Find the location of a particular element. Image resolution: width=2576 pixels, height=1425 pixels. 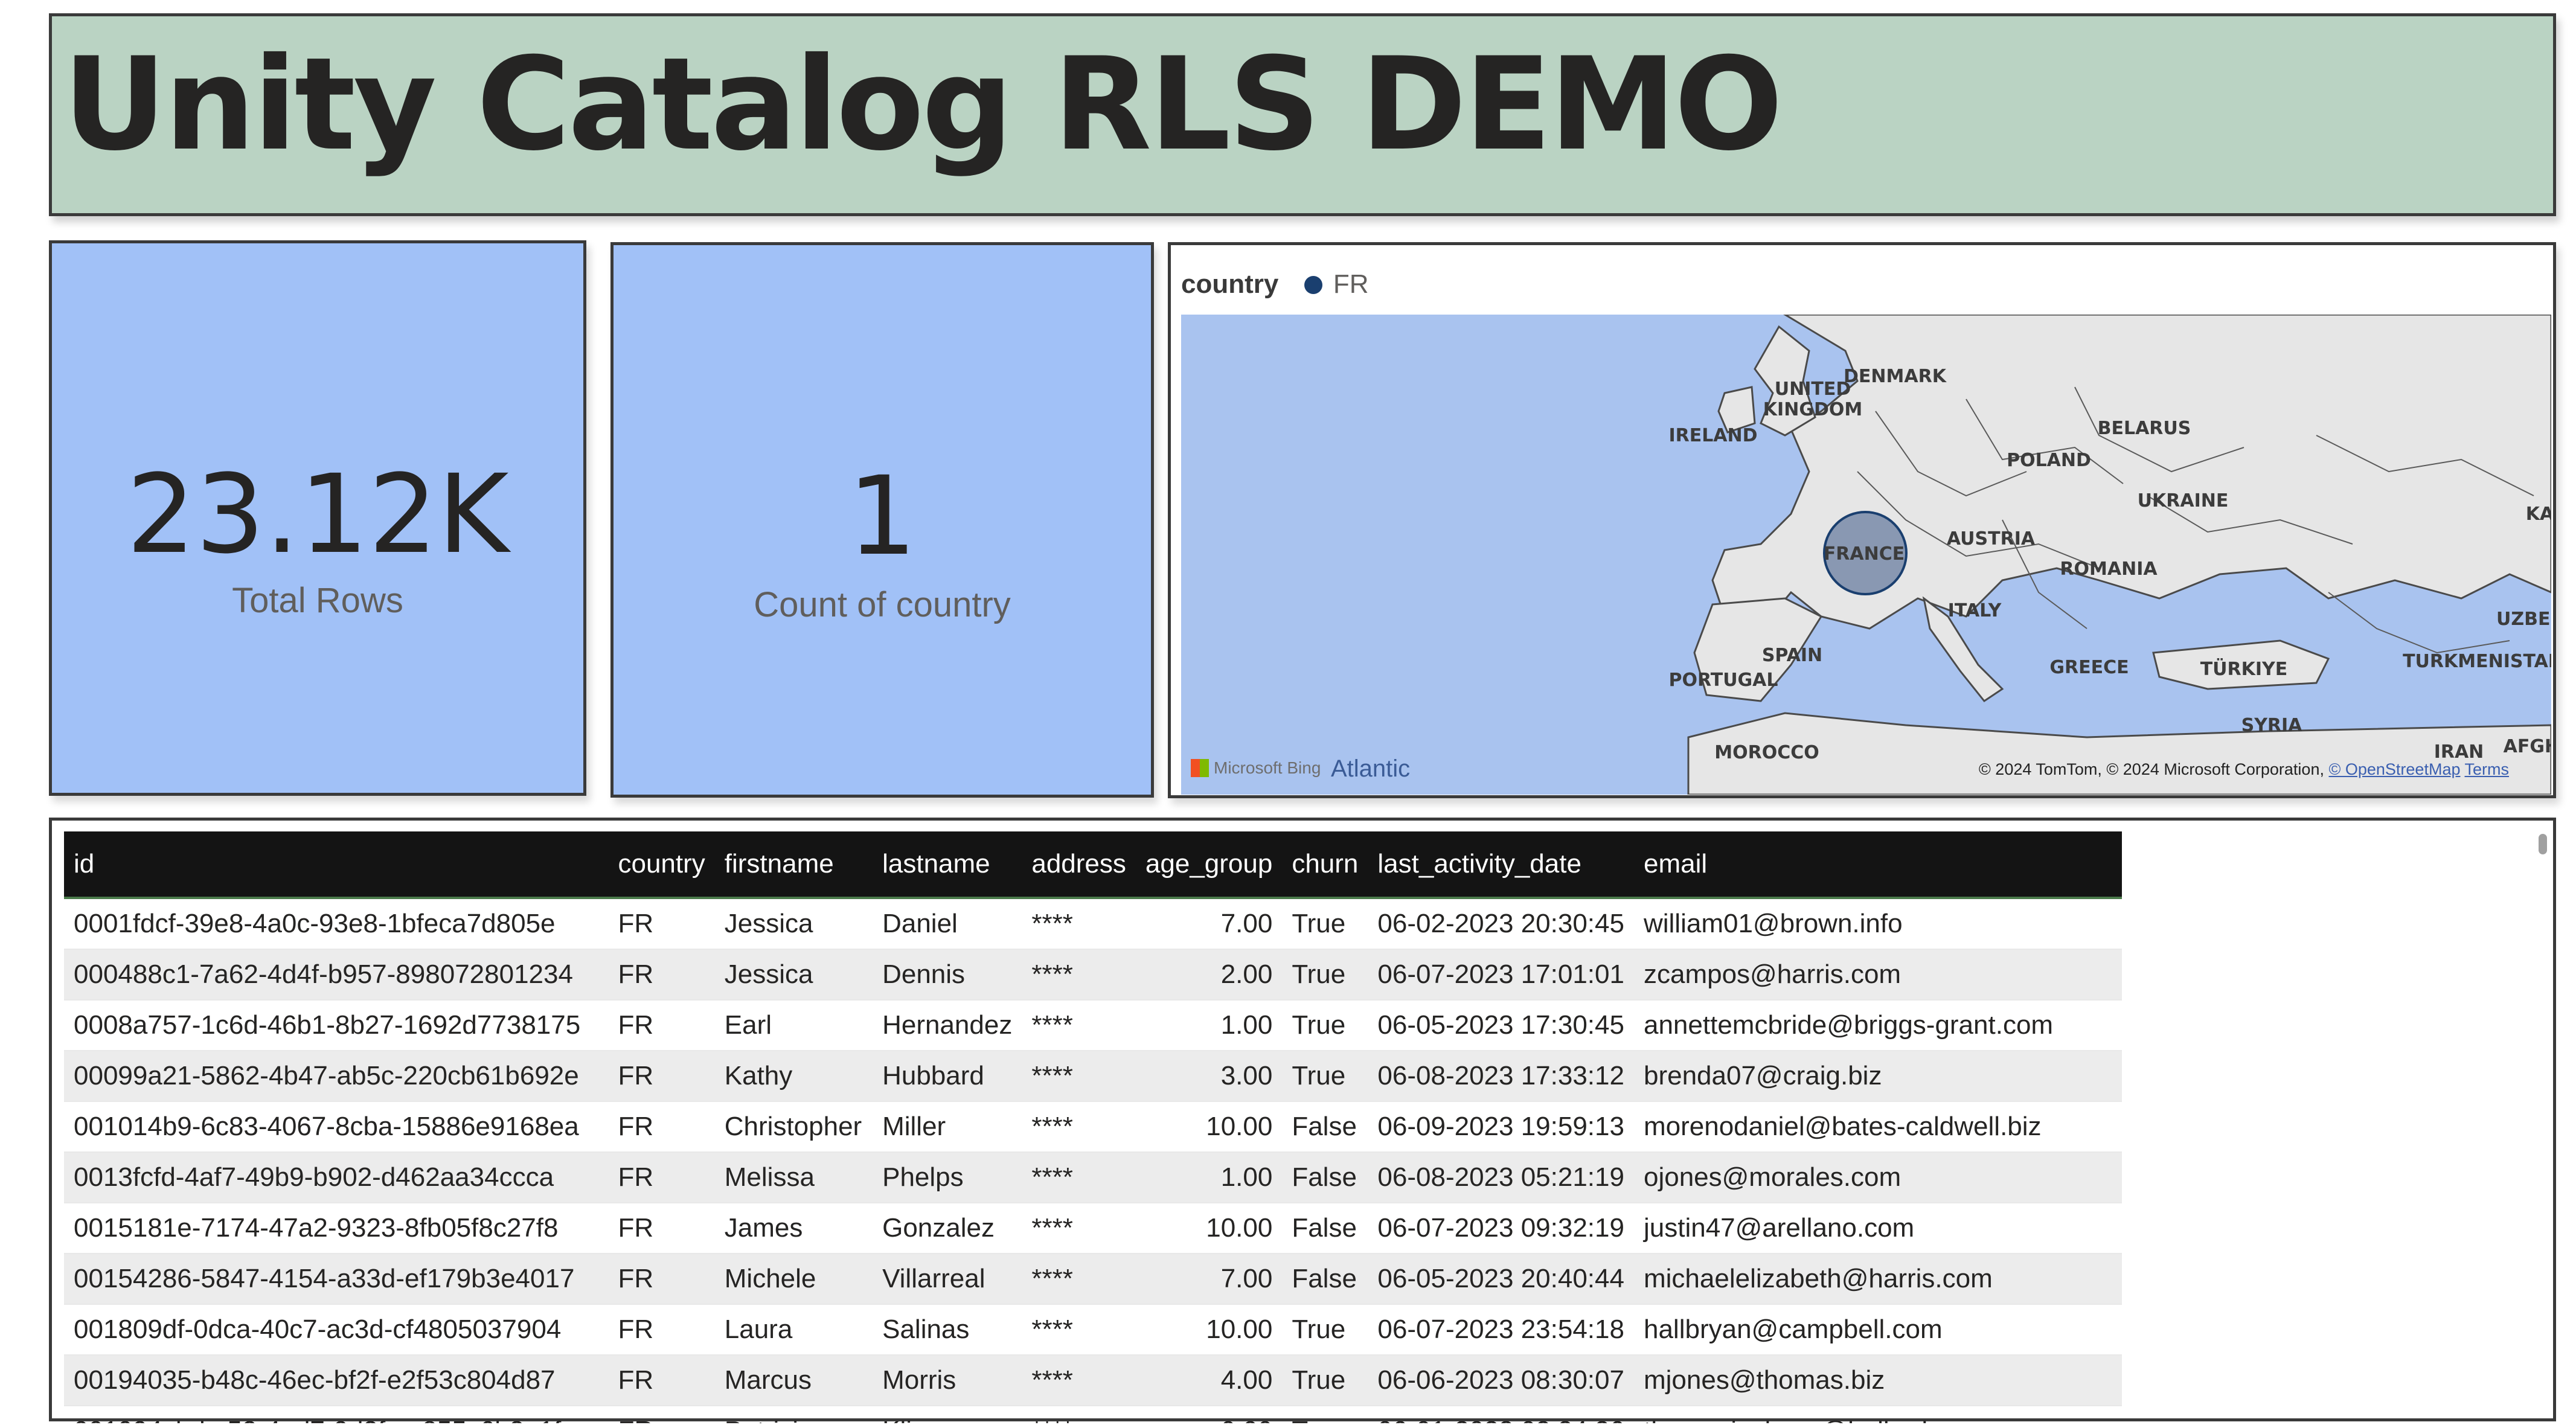

map-label-uzbekistan: UZBEKI is located at coordinates (2523, 619).